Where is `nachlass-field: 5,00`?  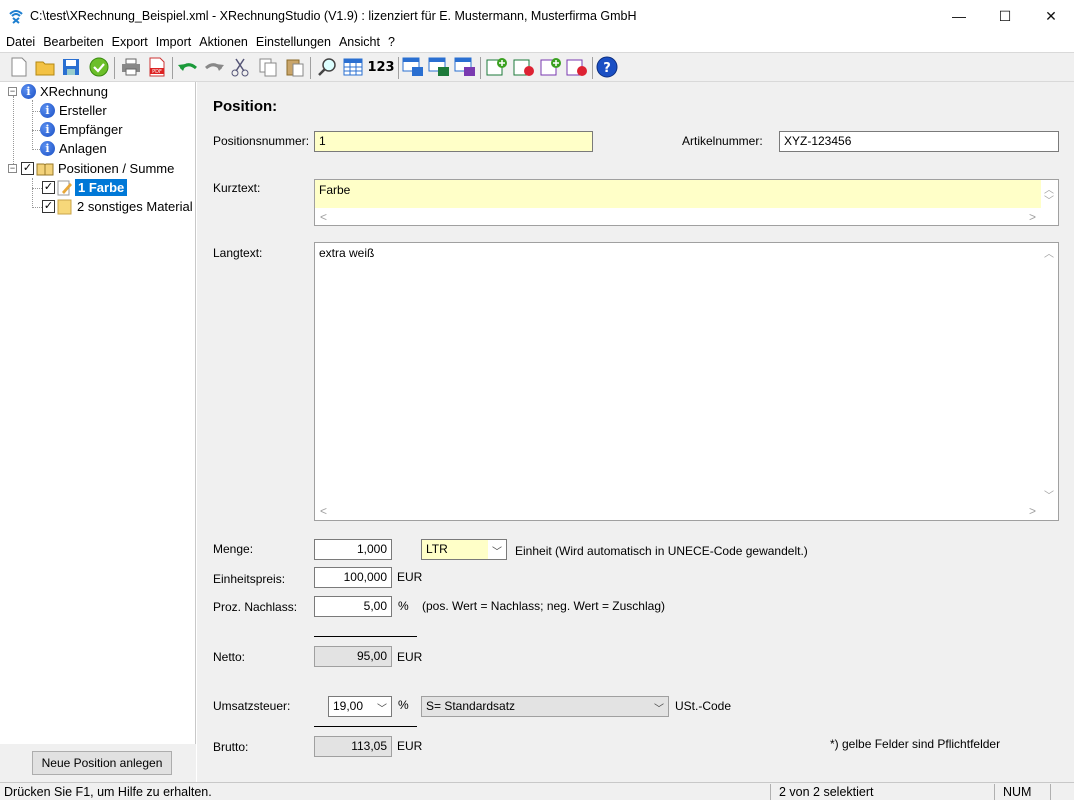
nachlass-field: 5,00 is located at coordinates (353, 606).